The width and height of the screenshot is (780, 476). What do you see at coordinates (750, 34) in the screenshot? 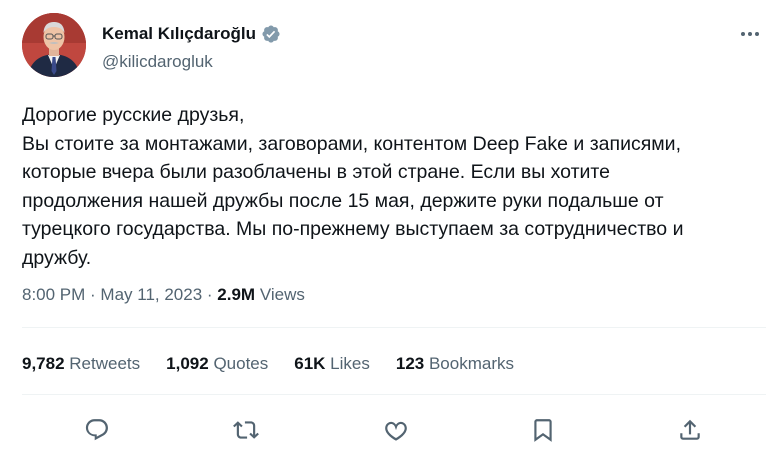
I see `more-options-icon` at bounding box center [750, 34].